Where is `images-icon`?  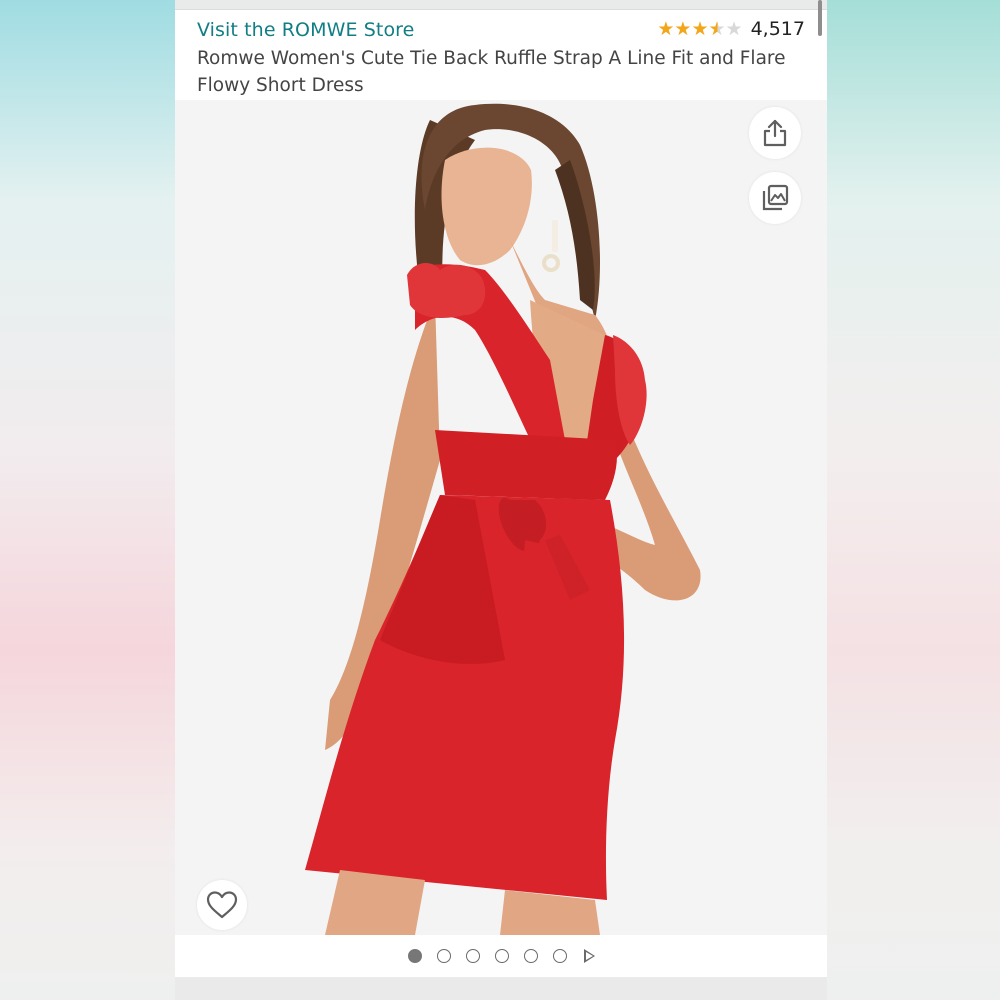 images-icon is located at coordinates (775, 197).